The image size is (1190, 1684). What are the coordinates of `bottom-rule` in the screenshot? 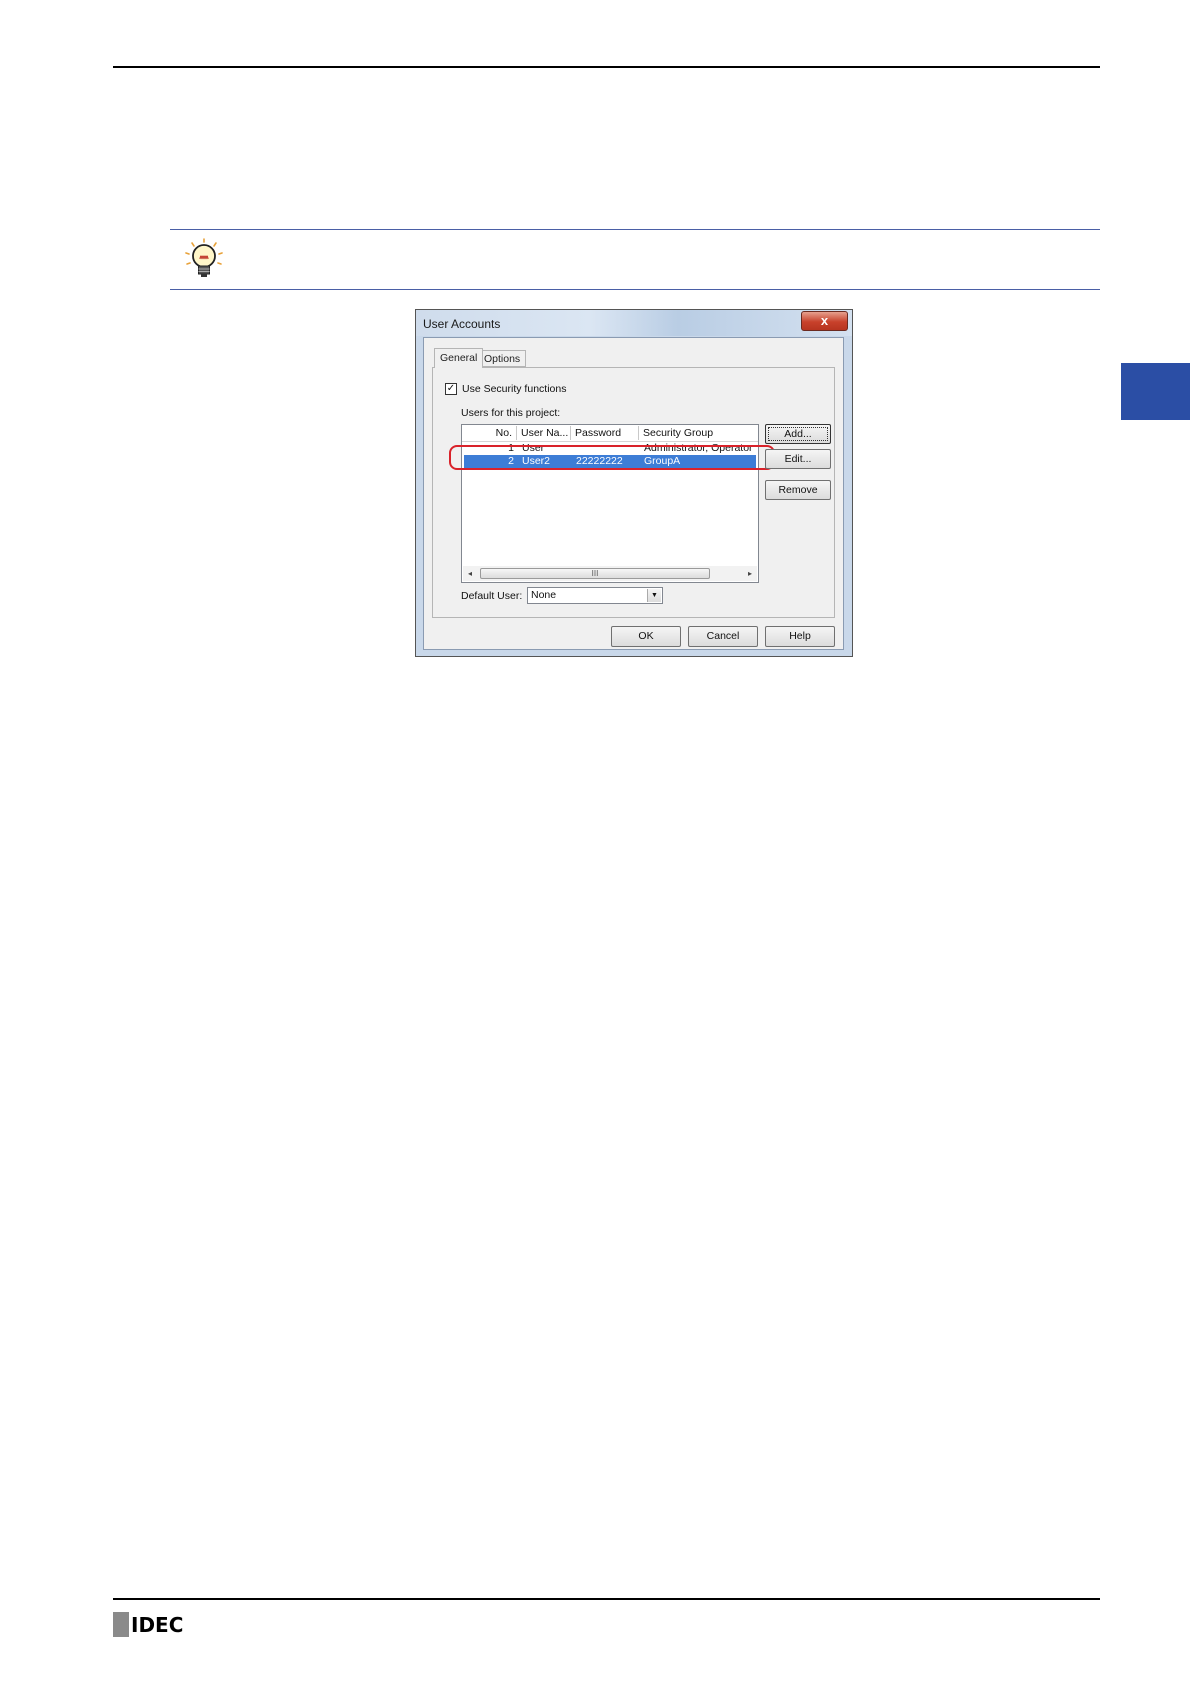 It's located at (606, 1599).